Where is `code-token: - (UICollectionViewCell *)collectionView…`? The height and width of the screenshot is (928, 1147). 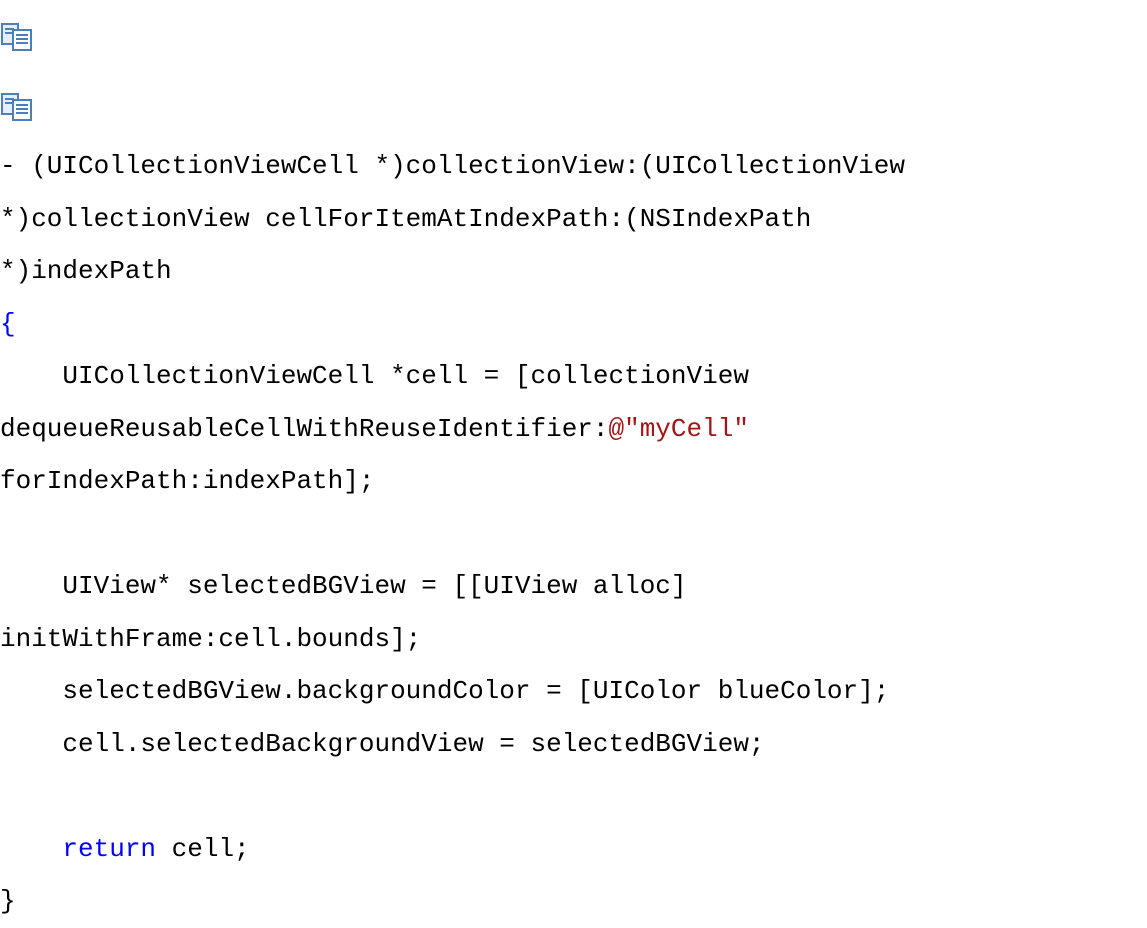
code-token: - (UICollectionViewCell *)collectionView… is located at coordinates (452, 166).